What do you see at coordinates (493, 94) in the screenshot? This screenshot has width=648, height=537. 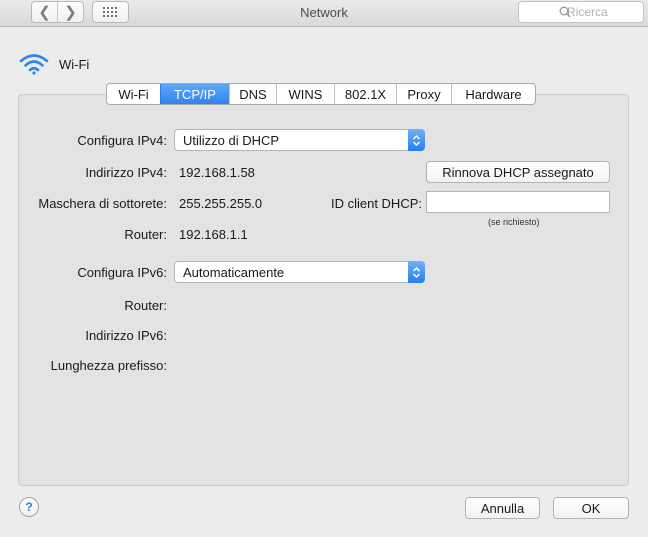 I see `tab-hardware: Hardware` at bounding box center [493, 94].